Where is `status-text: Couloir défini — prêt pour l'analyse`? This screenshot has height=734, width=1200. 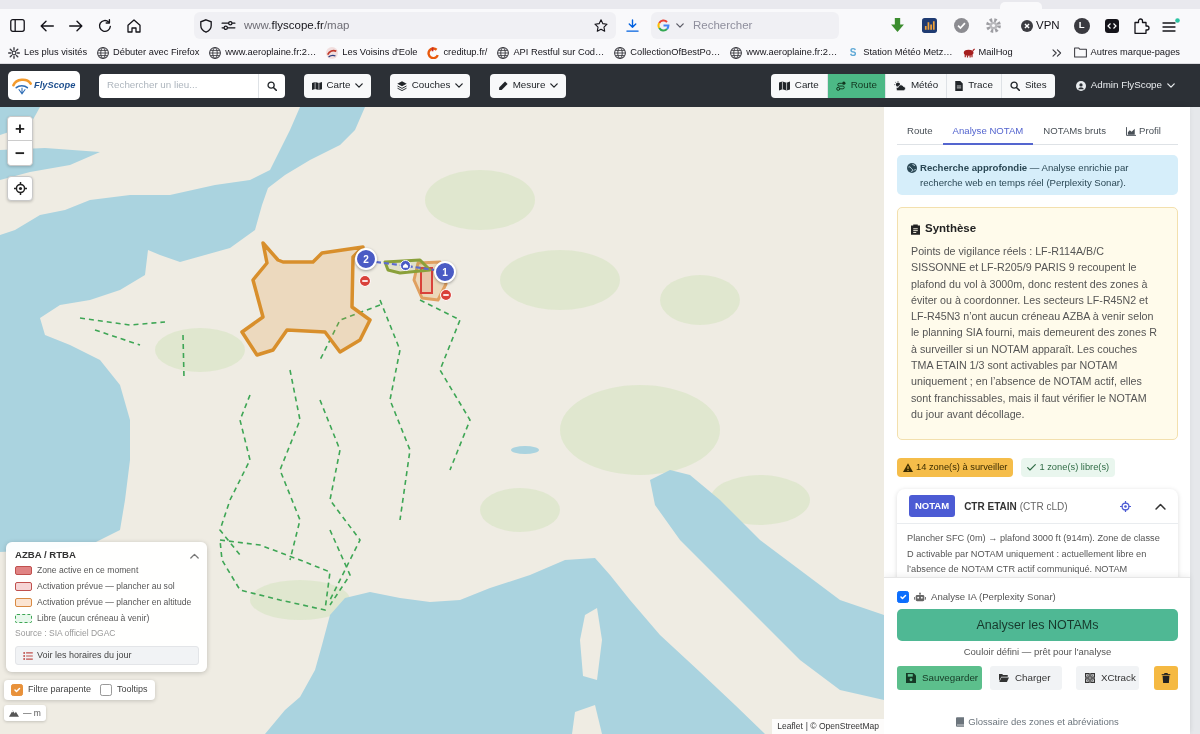
status-text: Couloir défini — prêt pour l'analyse is located at coordinates (1037, 651).